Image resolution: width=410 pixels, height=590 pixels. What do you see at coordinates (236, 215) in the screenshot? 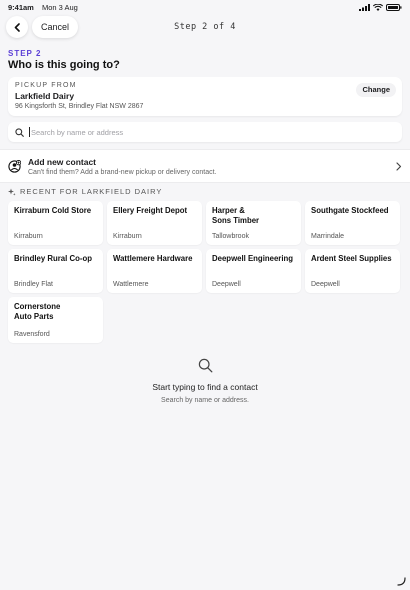
I see `contact-name: Harper & Sons Timber` at bounding box center [236, 215].